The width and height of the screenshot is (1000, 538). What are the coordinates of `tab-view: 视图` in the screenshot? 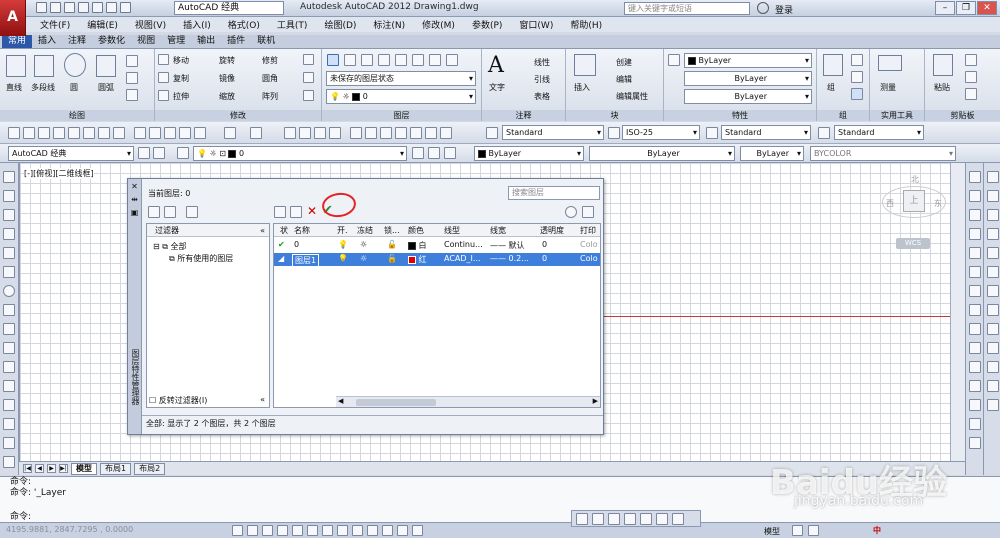 It's located at (146, 41).